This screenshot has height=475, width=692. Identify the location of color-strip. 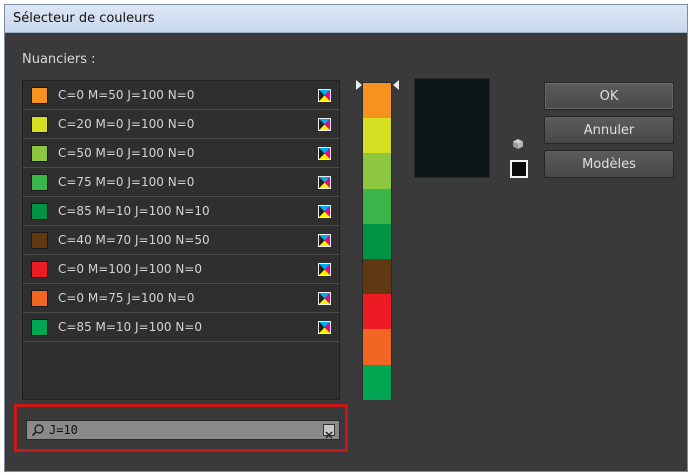
(377, 241).